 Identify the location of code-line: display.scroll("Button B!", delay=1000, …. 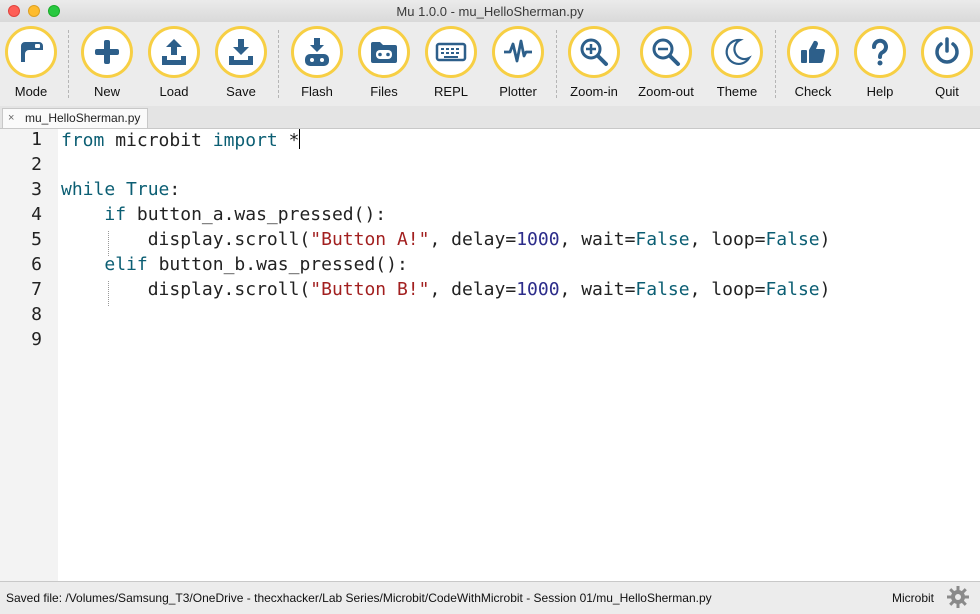
(446, 289).